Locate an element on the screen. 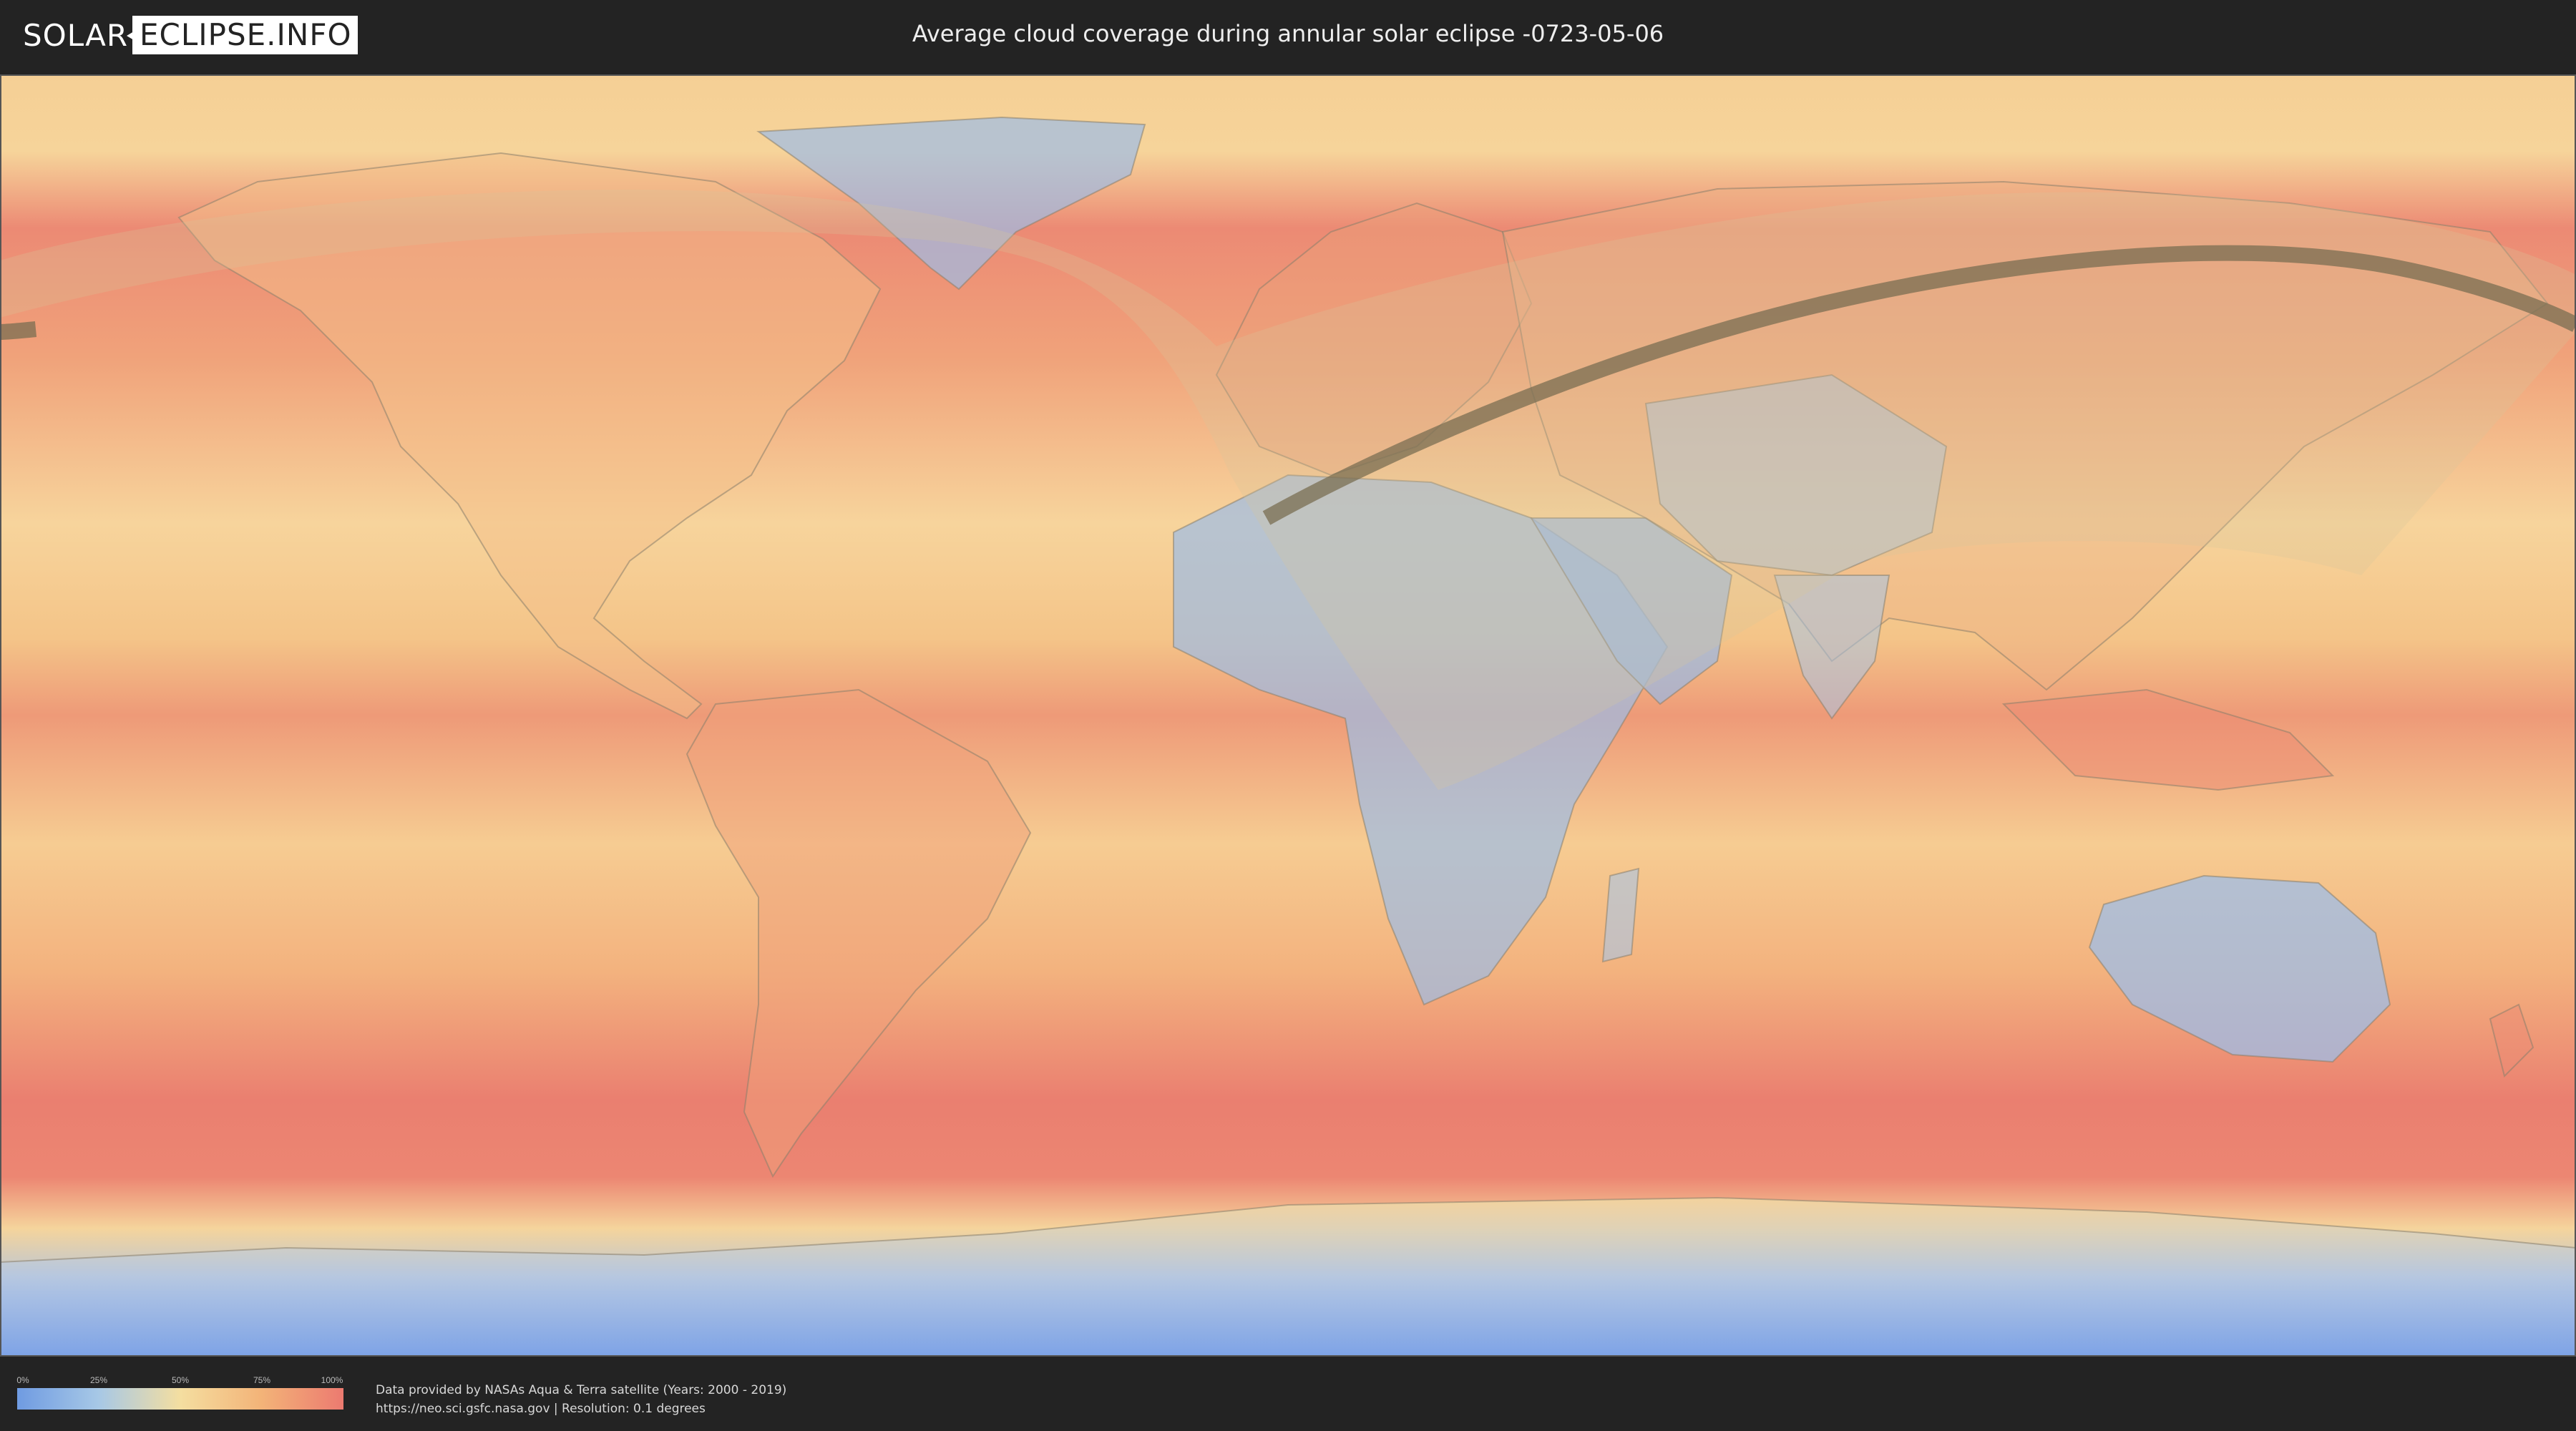 This screenshot has height=1431, width=2576. legend-color-bar is located at coordinates (180, 1399).